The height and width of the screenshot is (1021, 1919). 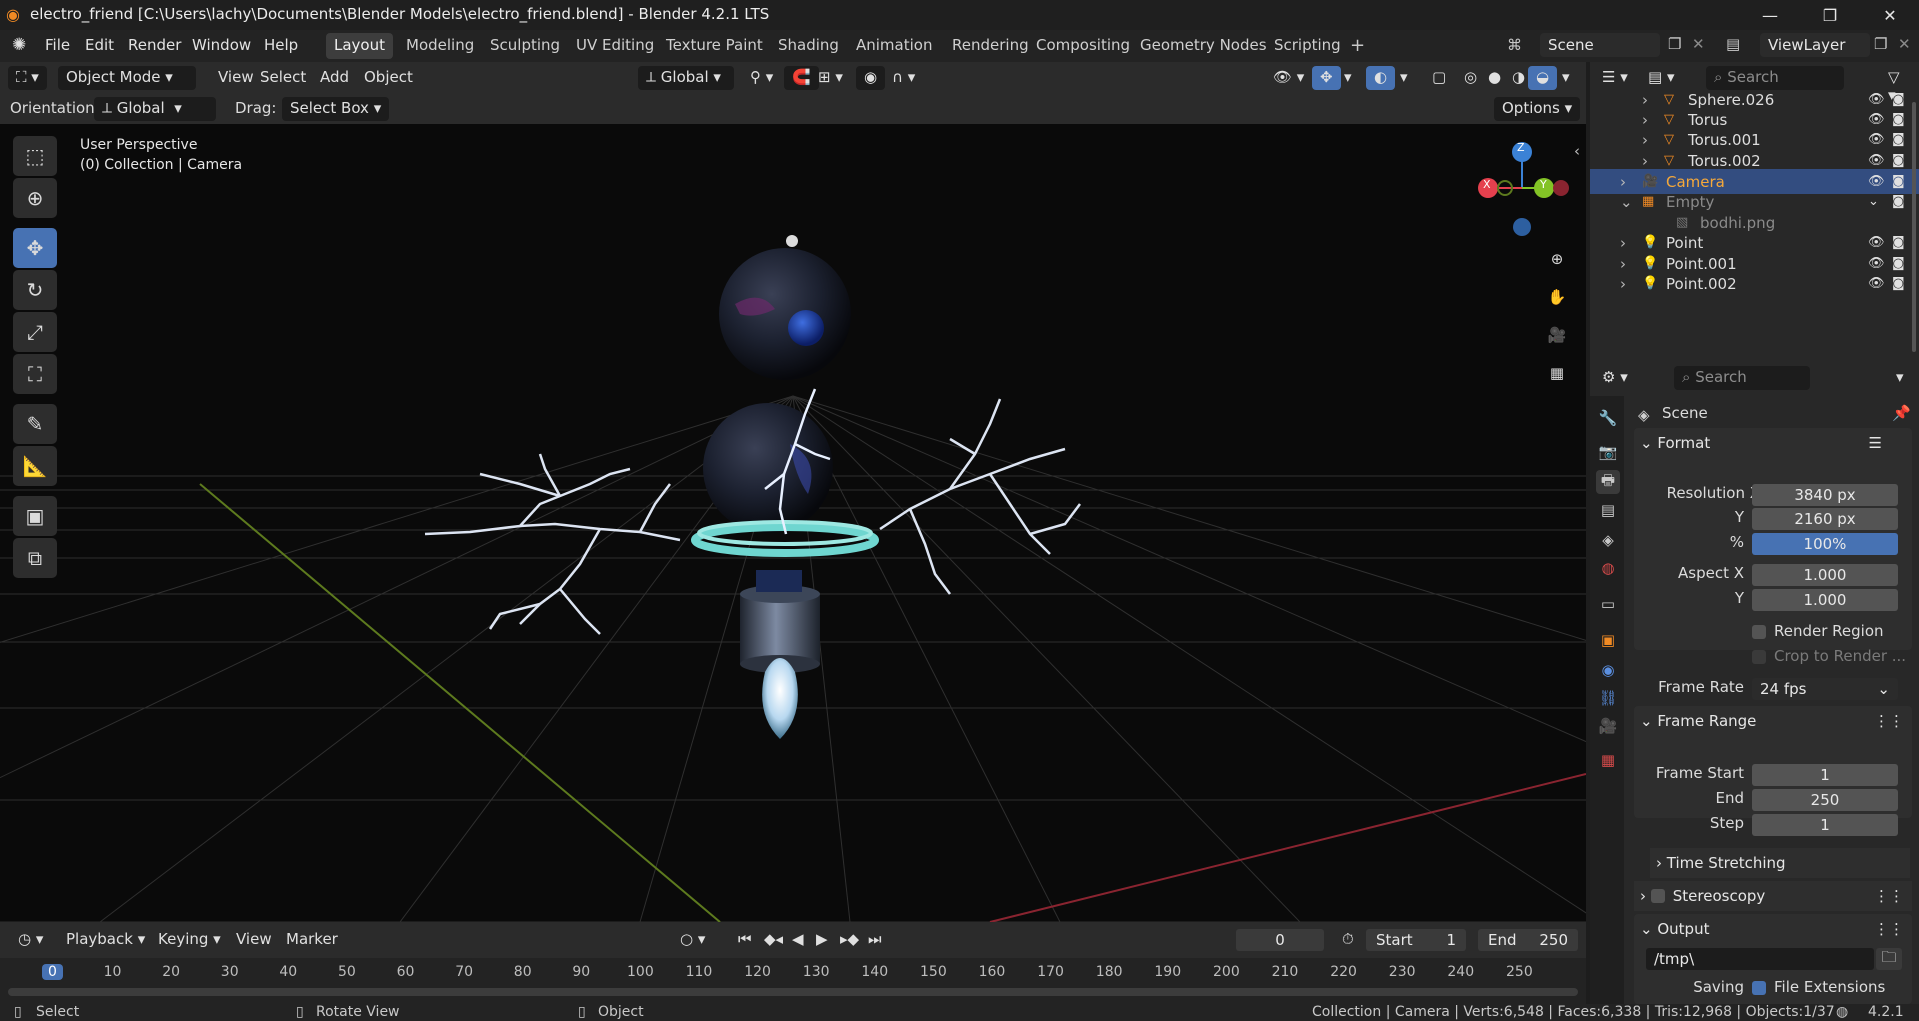 What do you see at coordinates (1615, 378) in the screenshot?
I see `properties-editor-type-icon: ⚙ ▾` at bounding box center [1615, 378].